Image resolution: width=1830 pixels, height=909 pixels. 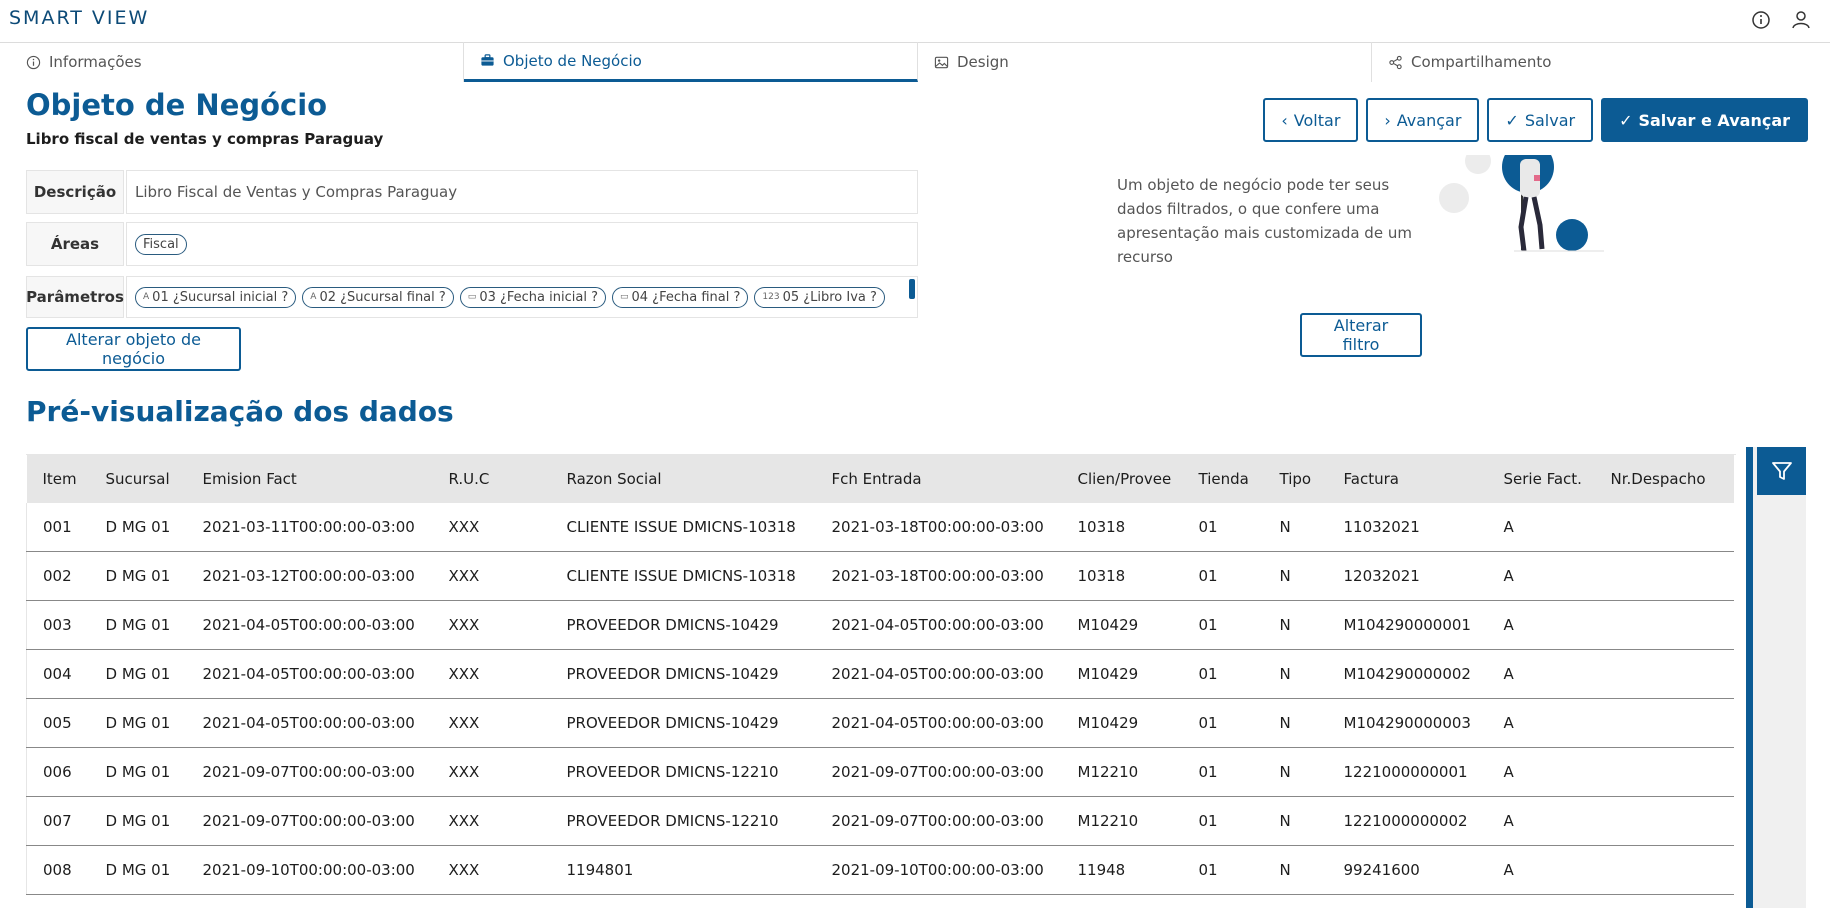 I want to click on user-icon, so click(x=1801, y=20).